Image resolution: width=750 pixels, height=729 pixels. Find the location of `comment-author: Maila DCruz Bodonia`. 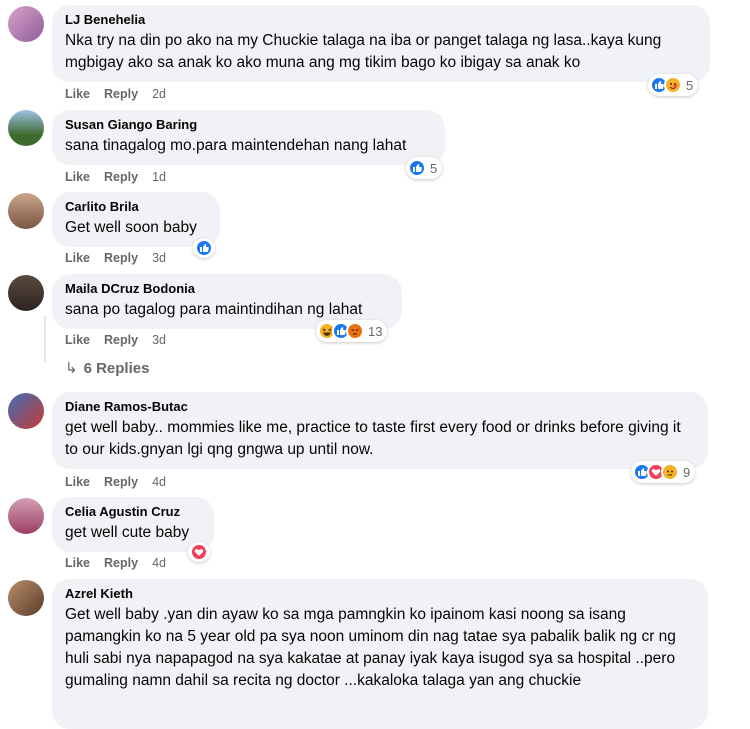

comment-author: Maila DCruz Bodonia is located at coordinates (227, 289).